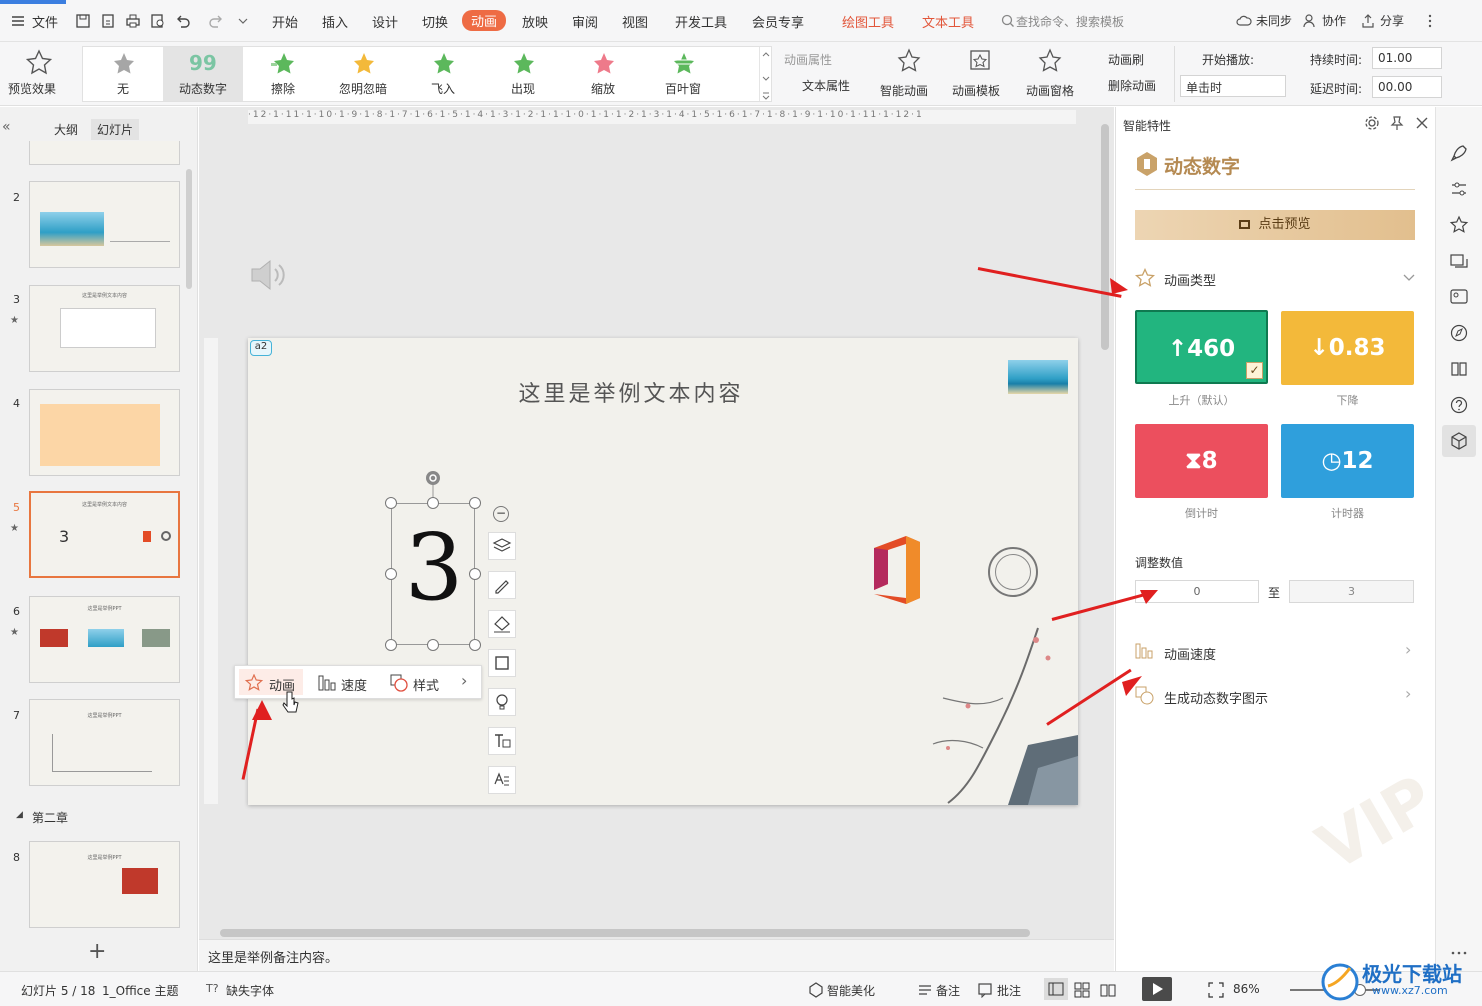 The height and width of the screenshot is (1006, 1482). I want to click on gallery-zoom: 缩放, so click(603, 74).